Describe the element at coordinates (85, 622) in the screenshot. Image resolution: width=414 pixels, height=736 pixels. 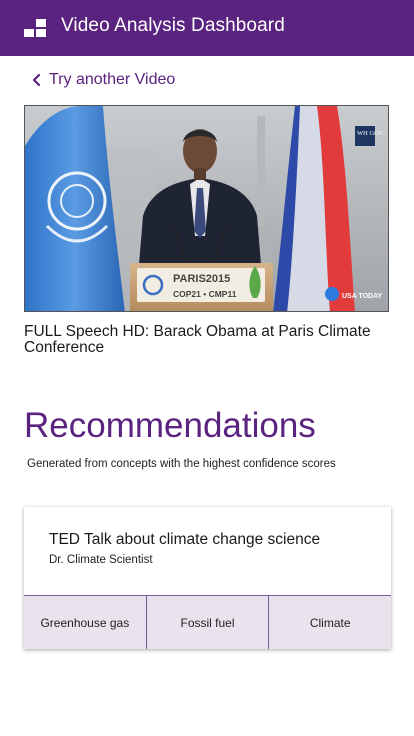
I see `concept-tag: Greenhouse gas` at that location.